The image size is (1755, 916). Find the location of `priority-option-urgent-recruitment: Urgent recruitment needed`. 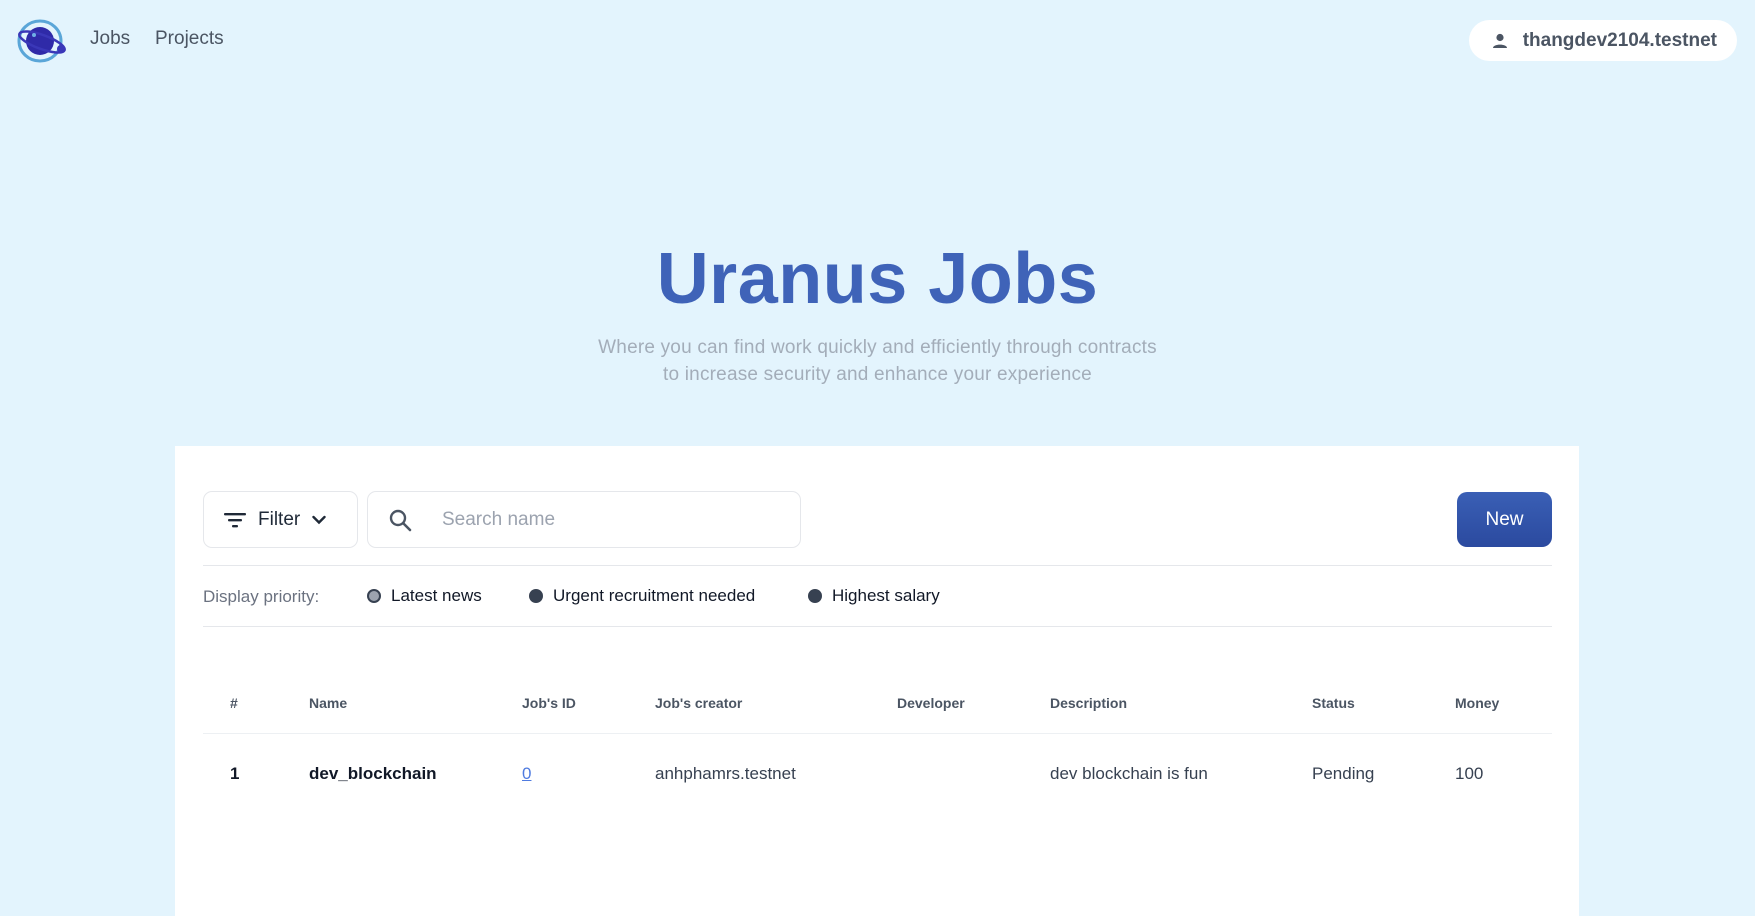

priority-option-urgent-recruitment: Urgent recruitment needed is located at coordinates (642, 596).